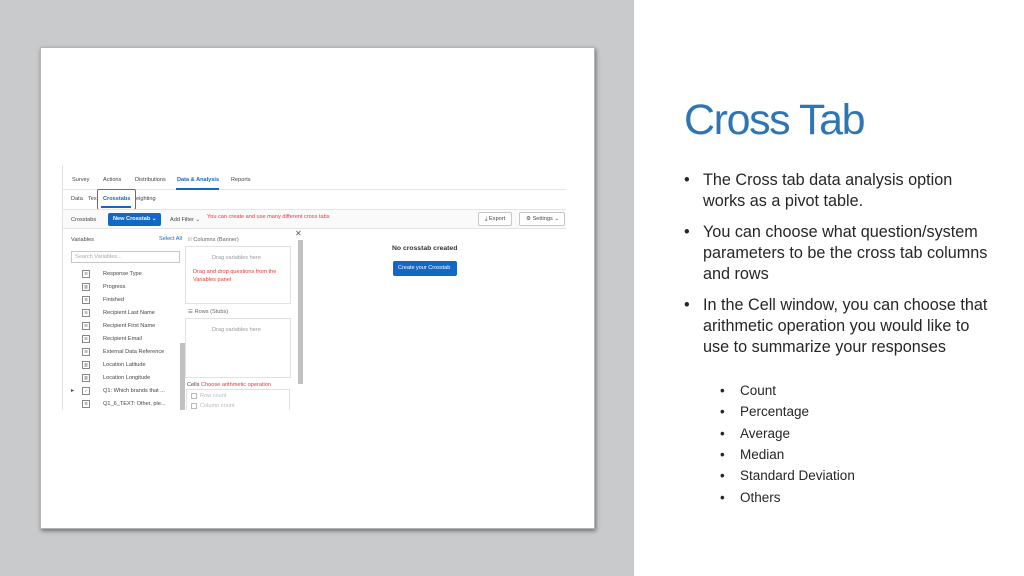 This screenshot has width=1024, height=576. What do you see at coordinates (208, 312) in the screenshot?
I see `rows-header: ☰ Rows (Stubs)` at bounding box center [208, 312].